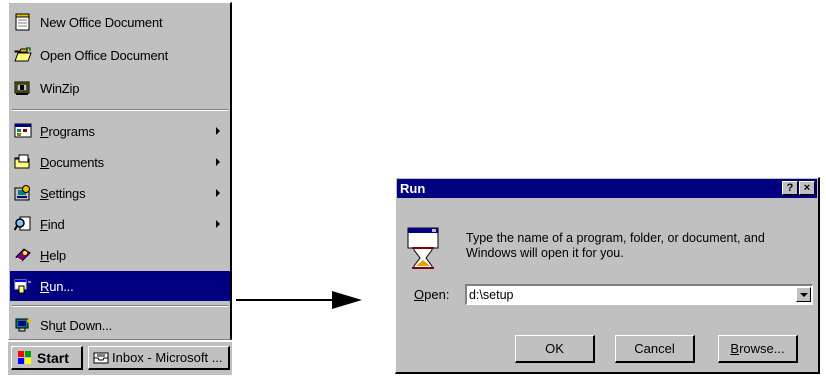  What do you see at coordinates (63, 193) in the screenshot?
I see `menu-item-label: Settings` at bounding box center [63, 193].